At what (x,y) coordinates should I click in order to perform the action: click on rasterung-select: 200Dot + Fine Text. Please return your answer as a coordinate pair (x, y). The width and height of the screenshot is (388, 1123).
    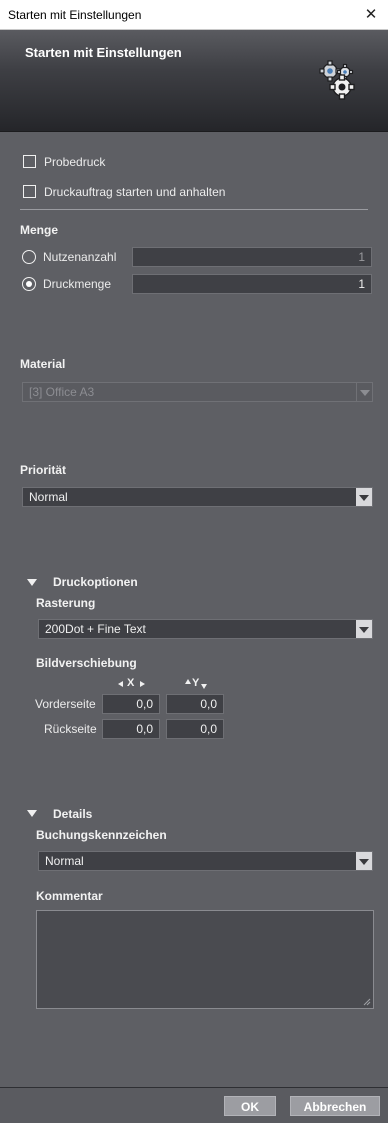
    Looking at the image, I should click on (205, 629).